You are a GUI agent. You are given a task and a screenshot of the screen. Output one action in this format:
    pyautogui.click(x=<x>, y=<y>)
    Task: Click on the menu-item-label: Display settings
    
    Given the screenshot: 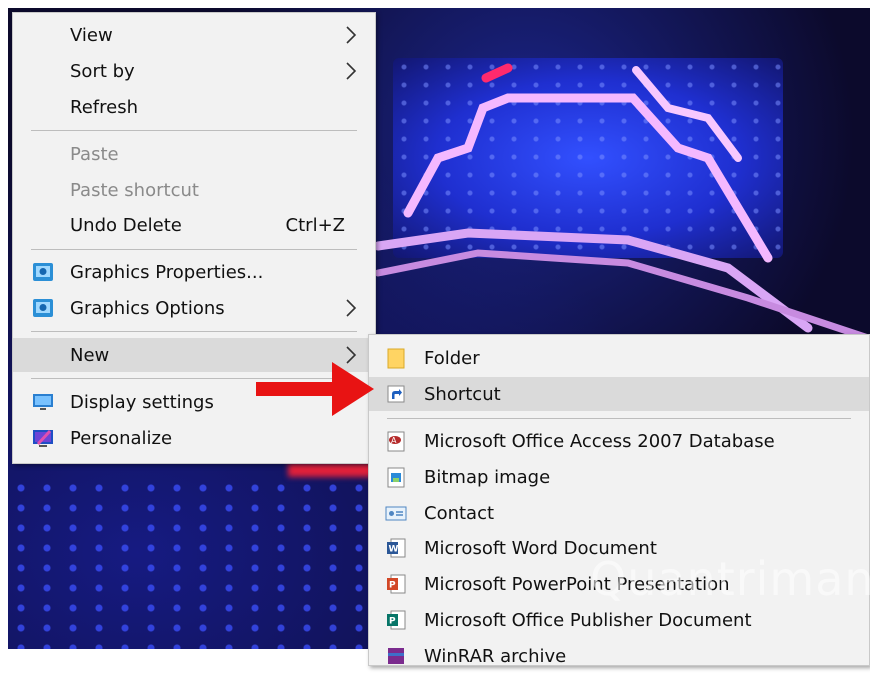 What is the action you would take?
    pyautogui.click(x=142, y=402)
    